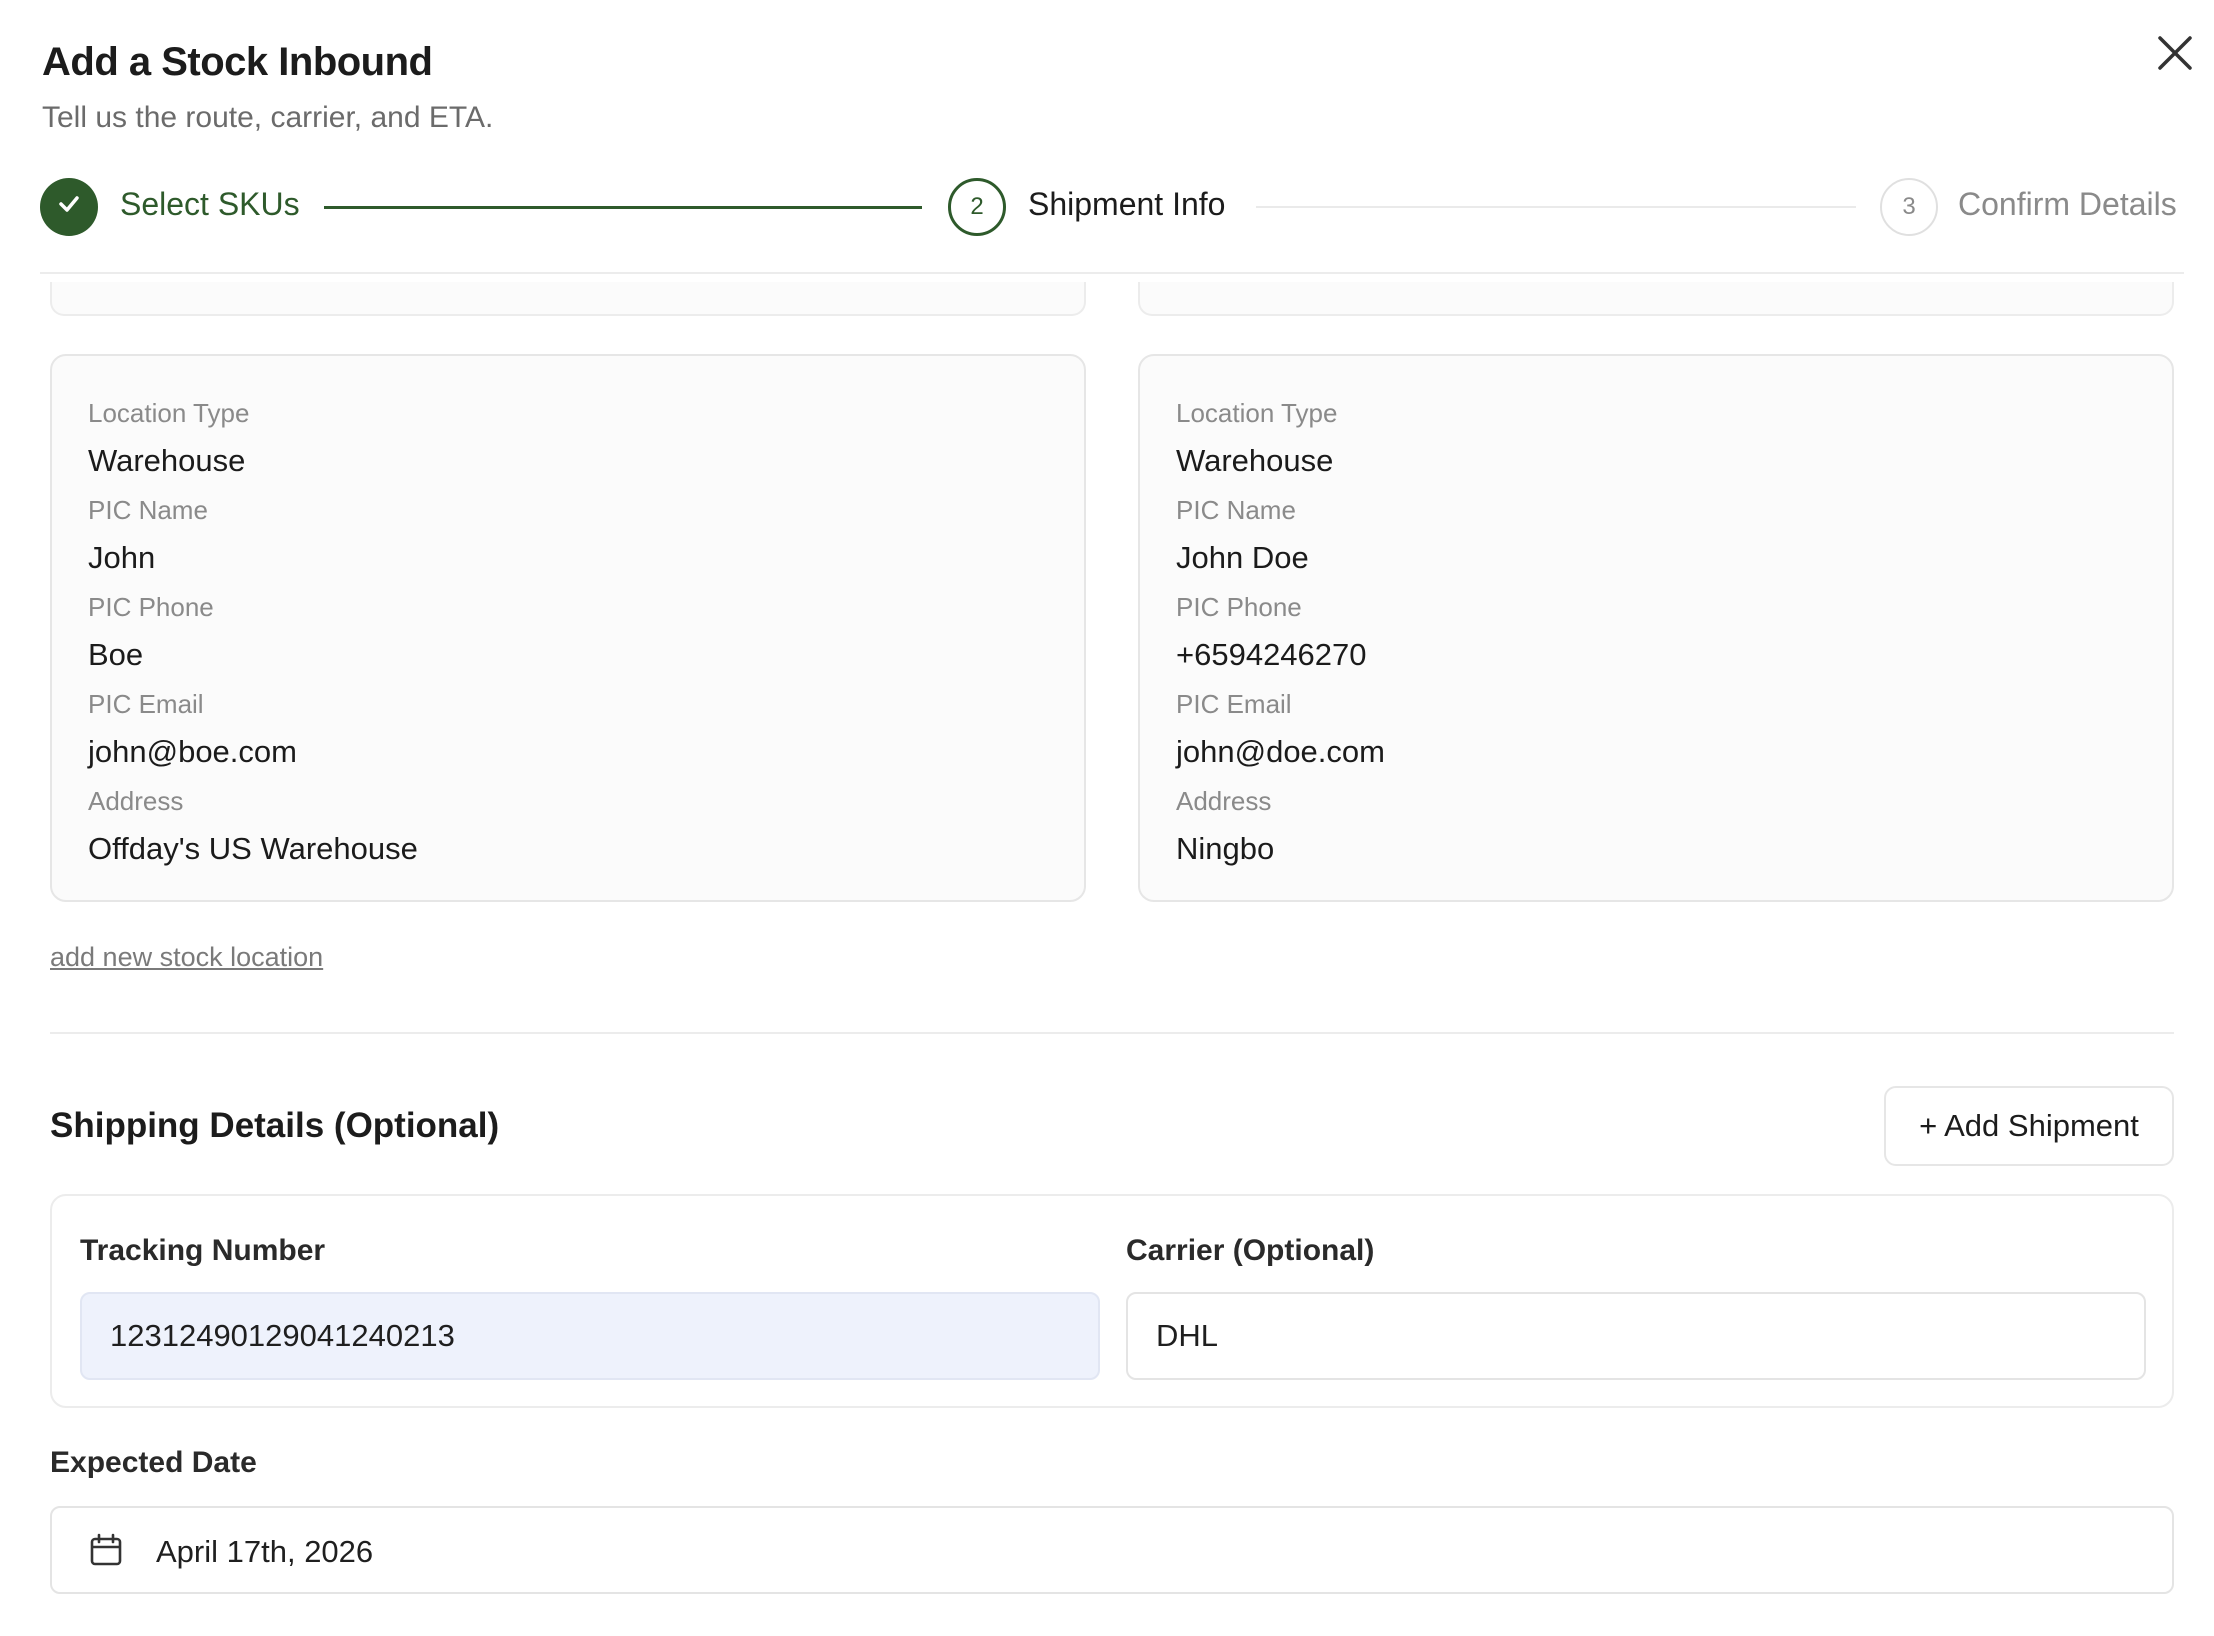 The image size is (2214, 1636). What do you see at coordinates (1112, 1301) in the screenshot?
I see `shipment-card: Tracking Number Carrier (Optional)` at bounding box center [1112, 1301].